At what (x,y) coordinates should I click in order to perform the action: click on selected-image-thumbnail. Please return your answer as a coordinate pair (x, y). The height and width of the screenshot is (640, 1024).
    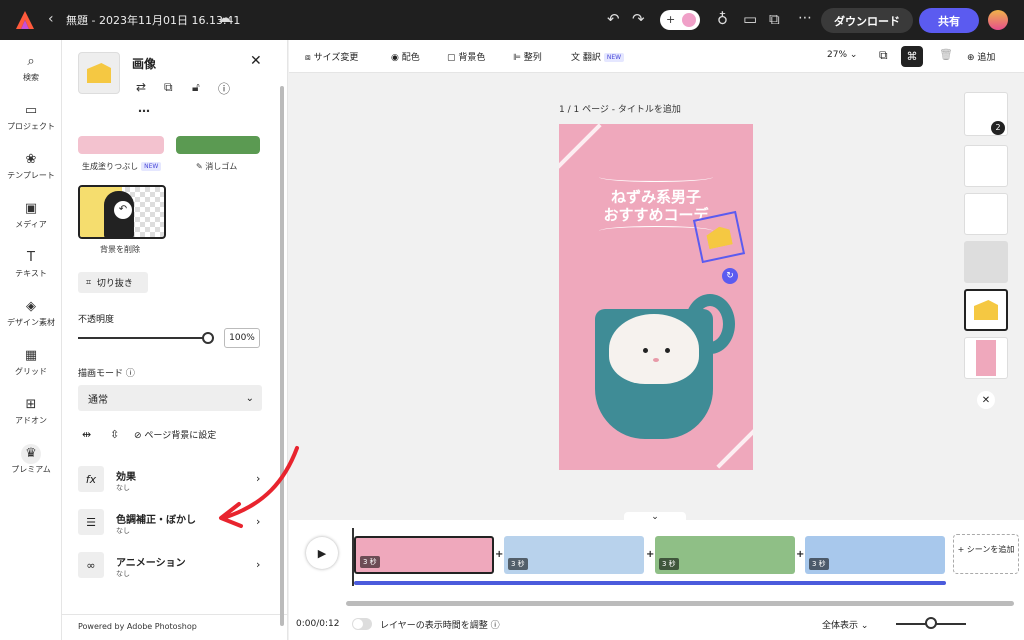
    Looking at the image, I should click on (99, 73).